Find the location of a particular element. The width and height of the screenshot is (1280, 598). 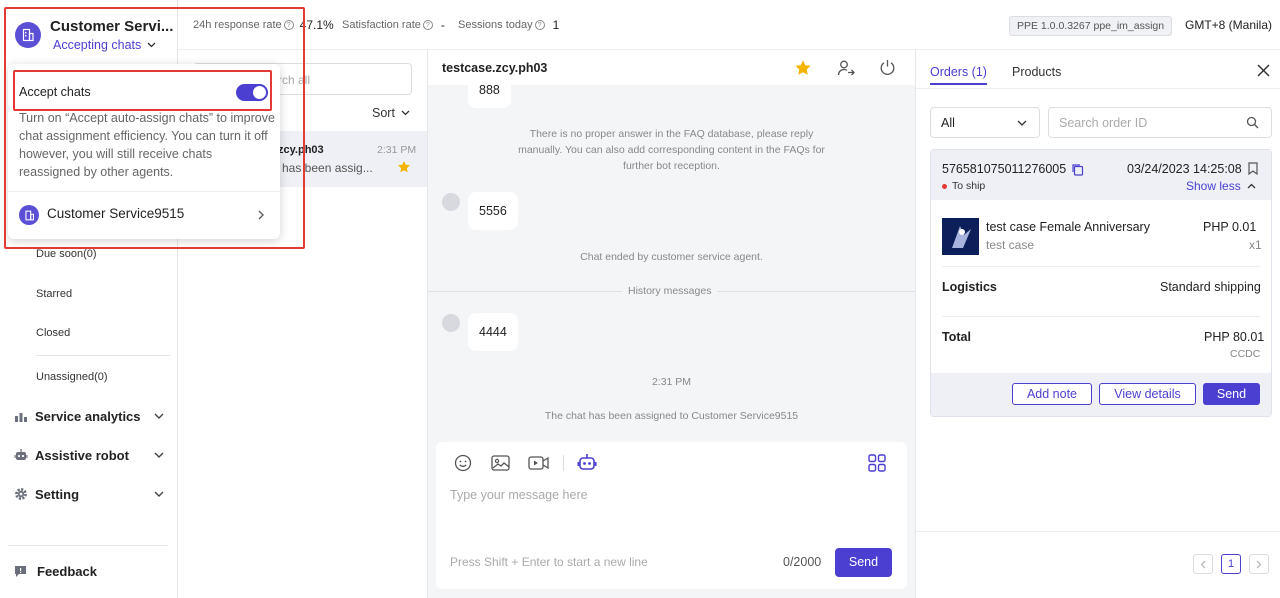

metric-sessions-label: Sessions today is located at coordinates (495, 25).